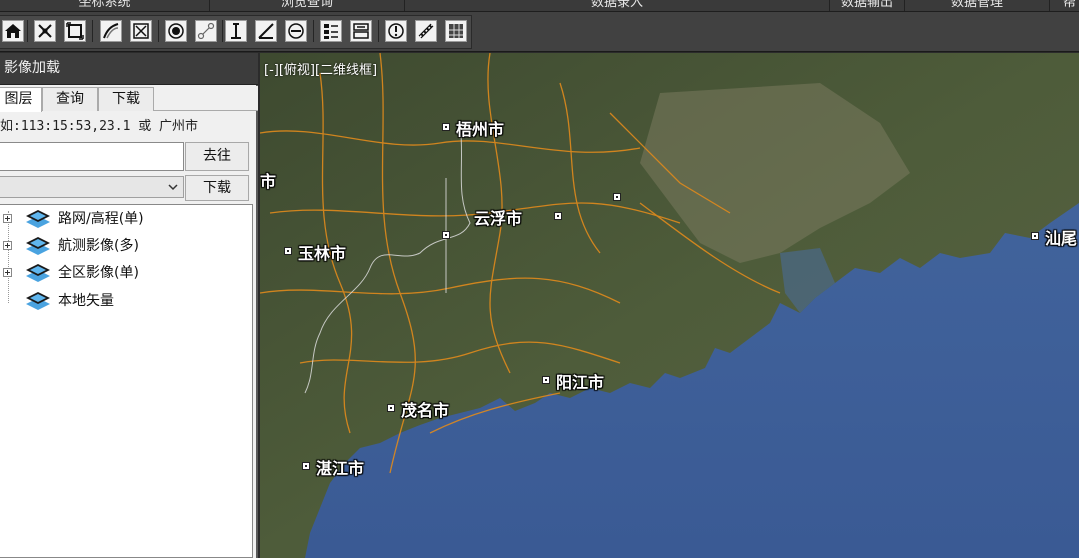 The width and height of the screenshot is (1079, 558). What do you see at coordinates (498, 218) in the screenshot?
I see `city-name: 云浮市` at bounding box center [498, 218].